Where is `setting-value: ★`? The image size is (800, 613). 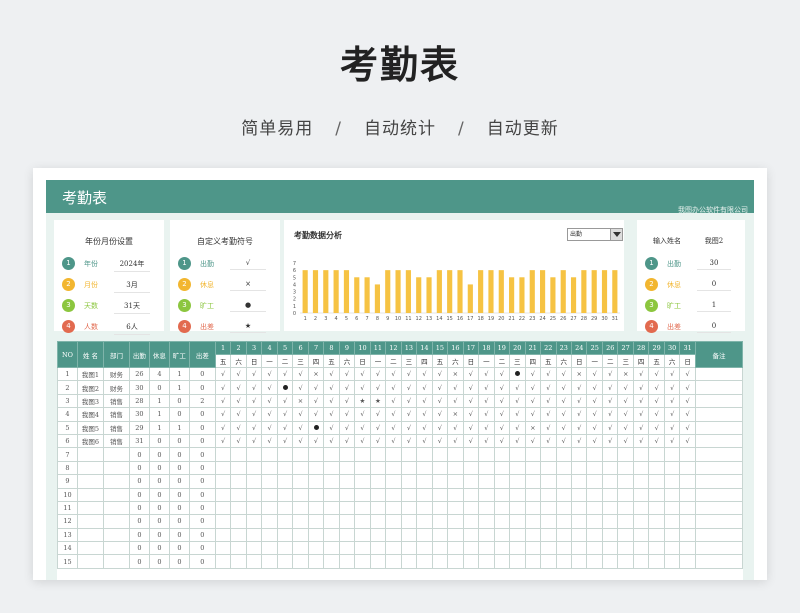 setting-value: ★ is located at coordinates (248, 327).